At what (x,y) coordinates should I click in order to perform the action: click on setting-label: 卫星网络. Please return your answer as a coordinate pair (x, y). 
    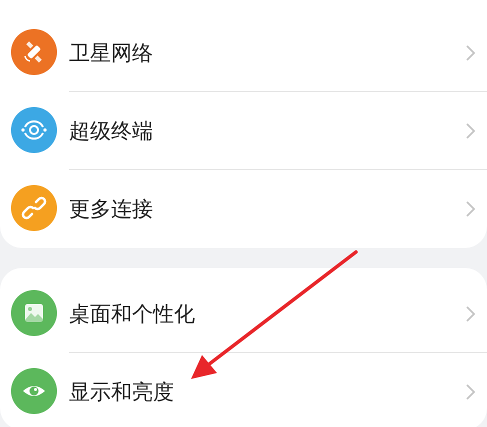
    Looking at the image, I should click on (267, 52).